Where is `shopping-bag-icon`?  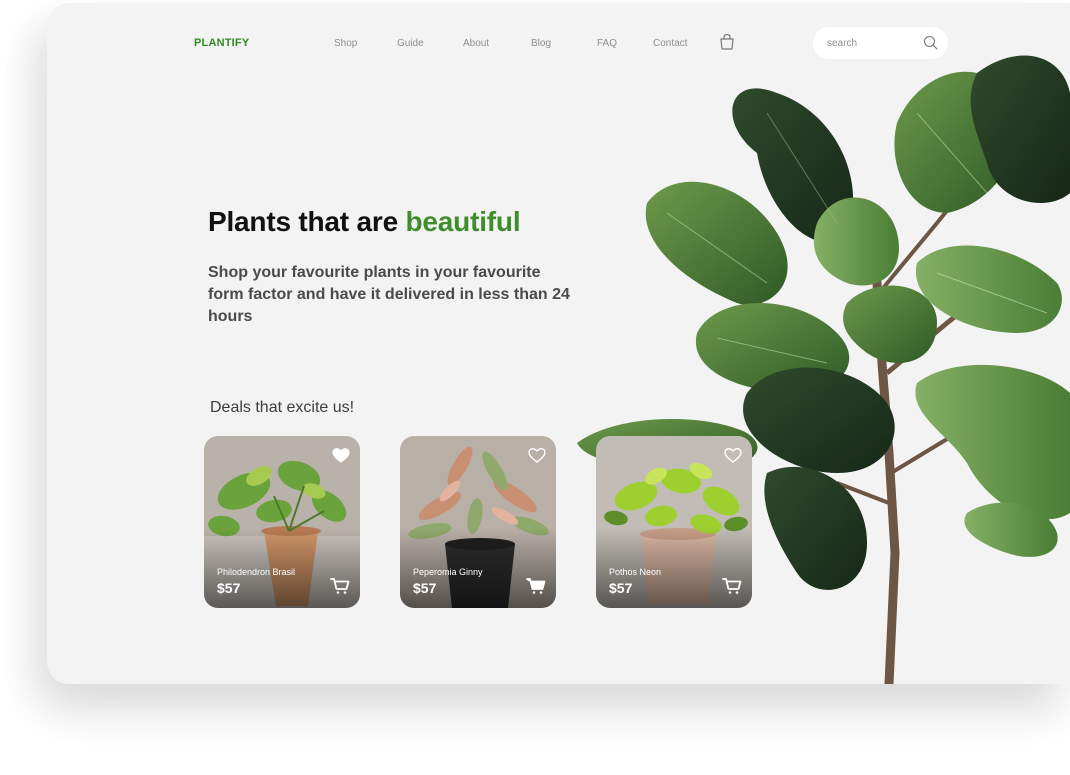
shopping-bag-icon is located at coordinates (727, 42).